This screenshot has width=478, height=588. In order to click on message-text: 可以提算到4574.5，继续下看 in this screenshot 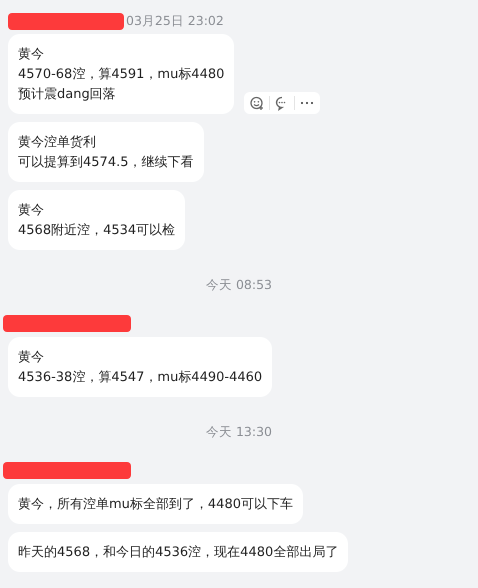, I will do `click(106, 163)`.